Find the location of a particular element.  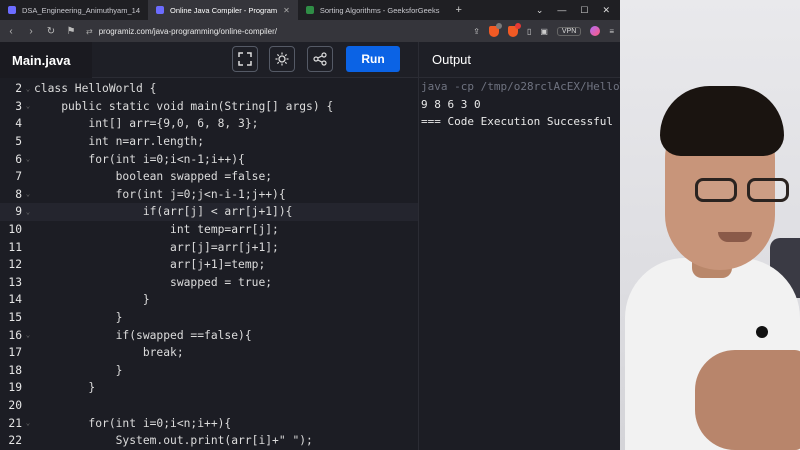

code-text: for(int i=0;i<n-1;i++){ is located at coordinates (139, 159).